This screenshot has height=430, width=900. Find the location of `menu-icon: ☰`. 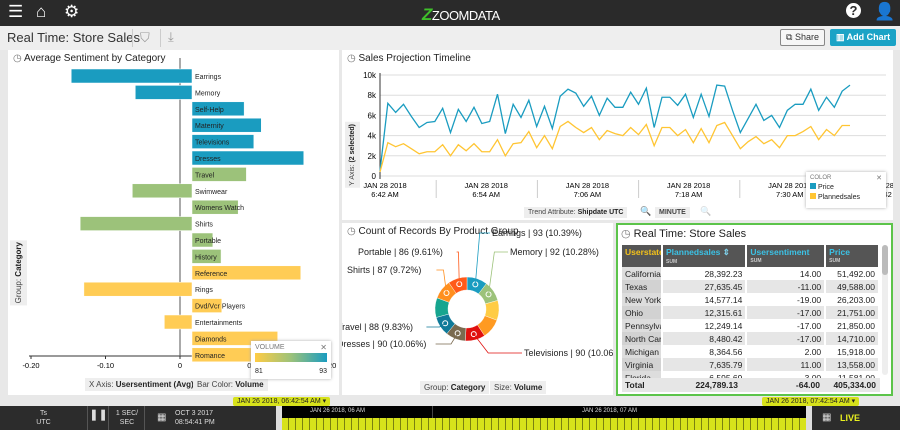

menu-icon: ☰ is located at coordinates (15, 12).